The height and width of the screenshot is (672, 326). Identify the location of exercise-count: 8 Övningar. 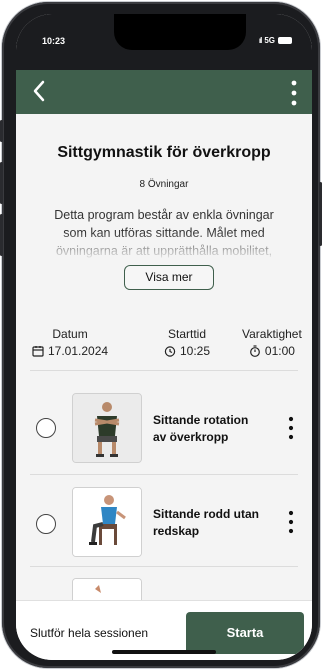
(164, 184).